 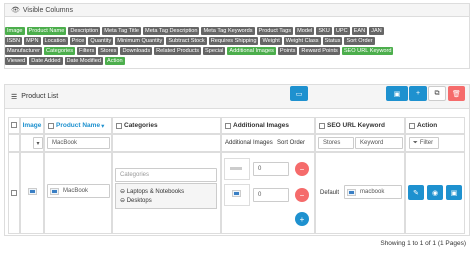 What do you see at coordinates (302, 41) in the screenshot?
I see `column-toggle-weight-class: Weight Class` at bounding box center [302, 41].